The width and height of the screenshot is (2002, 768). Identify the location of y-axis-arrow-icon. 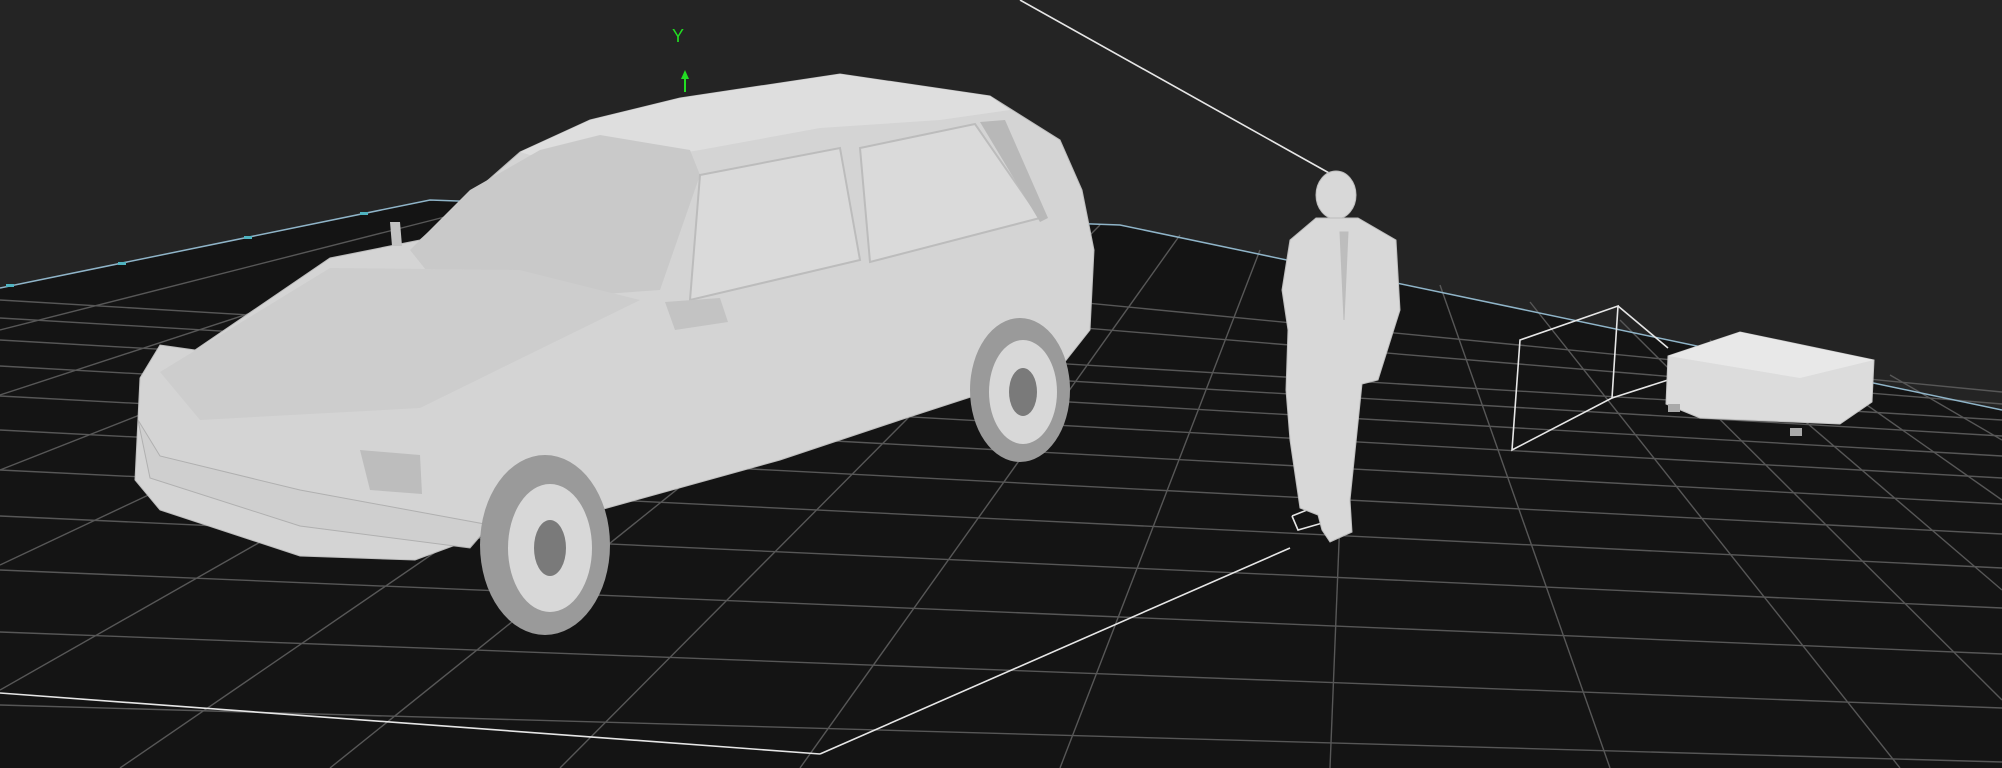
(685, 74).